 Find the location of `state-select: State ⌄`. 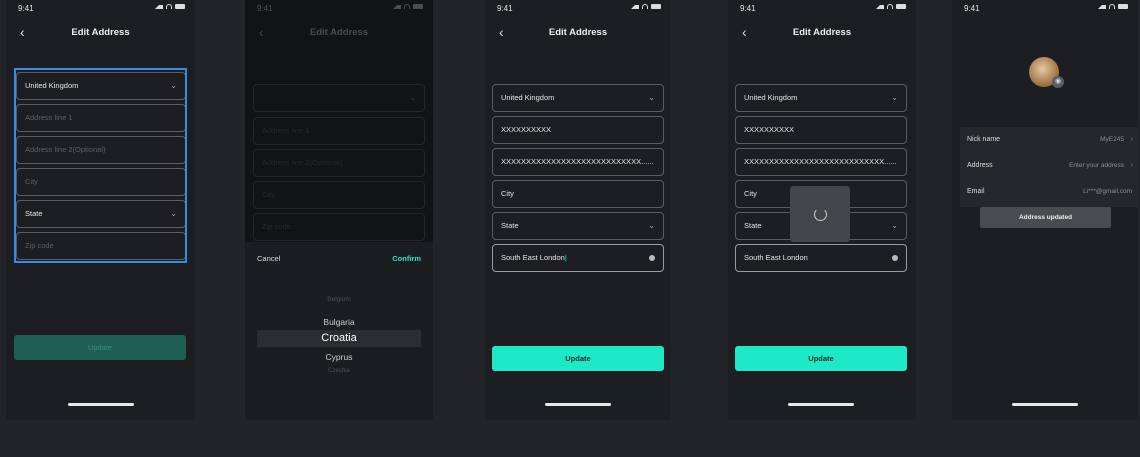

state-select: State ⌄ is located at coordinates (578, 226).